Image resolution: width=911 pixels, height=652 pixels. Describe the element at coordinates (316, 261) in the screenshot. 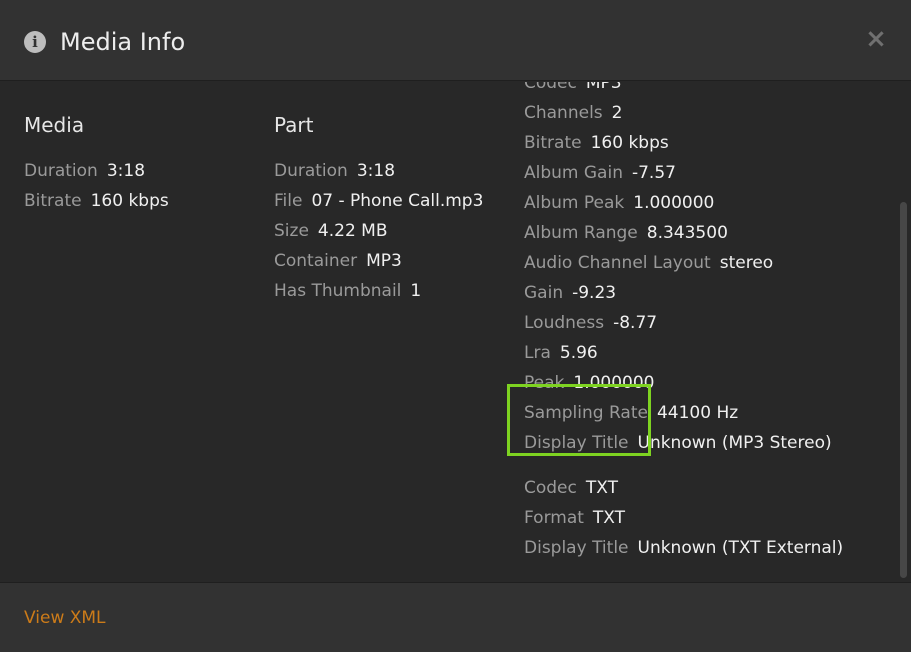

I see `field-label: Container` at that location.